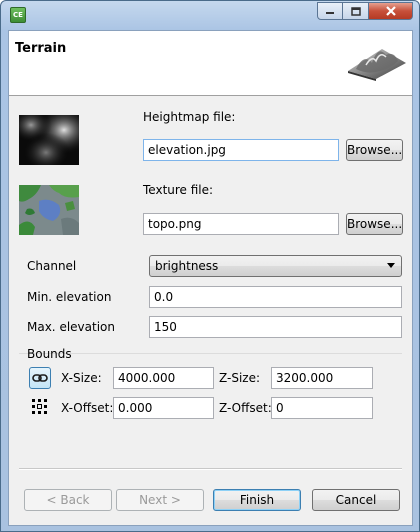 This screenshot has width=420, height=532. Describe the element at coordinates (275, 297) in the screenshot. I see `min-elevation-field: 0.0` at that location.